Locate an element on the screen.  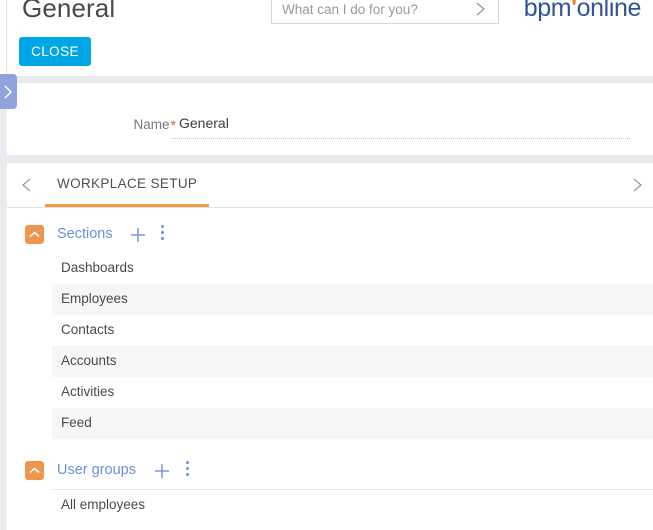
row-label: Dashboards is located at coordinates (97, 267).